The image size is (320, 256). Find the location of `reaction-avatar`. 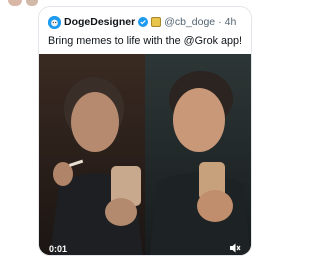

reaction-avatar is located at coordinates (32, 3).